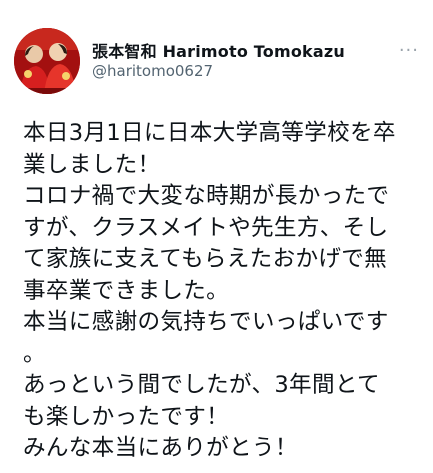 This screenshot has width=433, height=473. Describe the element at coordinates (409, 50) in the screenshot. I see `more-options-icon: ···` at that location.